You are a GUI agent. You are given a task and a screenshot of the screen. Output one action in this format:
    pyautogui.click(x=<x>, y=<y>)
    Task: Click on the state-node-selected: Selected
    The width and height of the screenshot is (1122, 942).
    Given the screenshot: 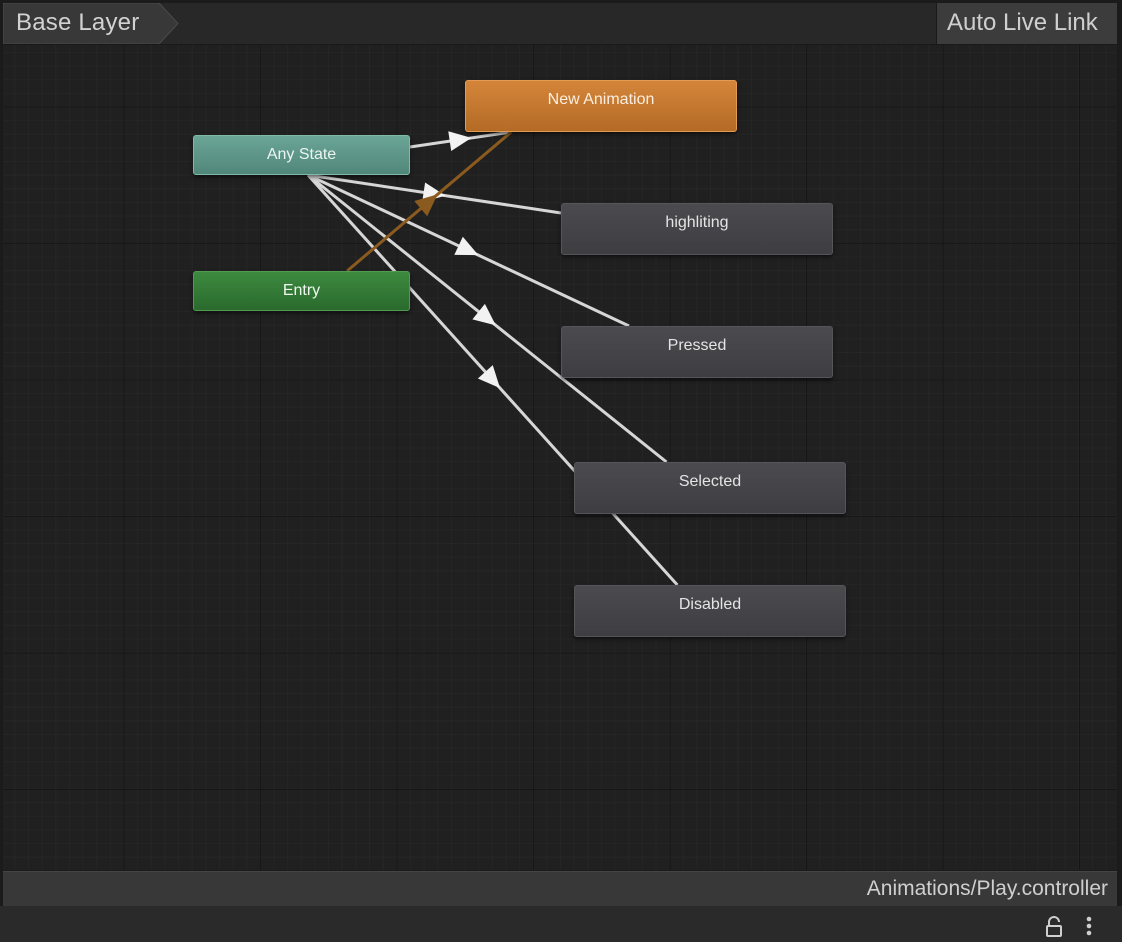 What is the action you would take?
    pyautogui.click(x=710, y=488)
    